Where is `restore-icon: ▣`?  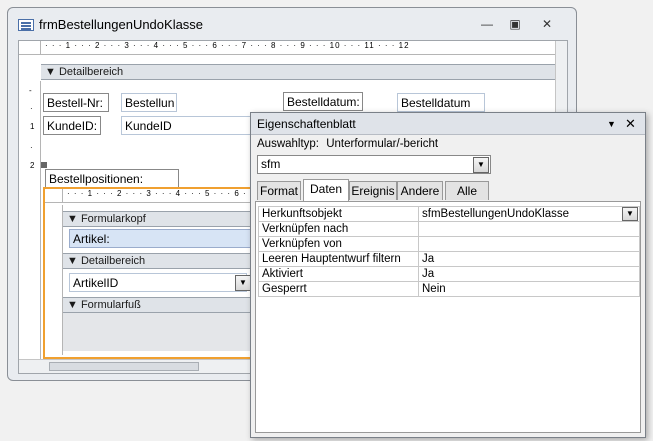 restore-icon: ▣ is located at coordinates (515, 24).